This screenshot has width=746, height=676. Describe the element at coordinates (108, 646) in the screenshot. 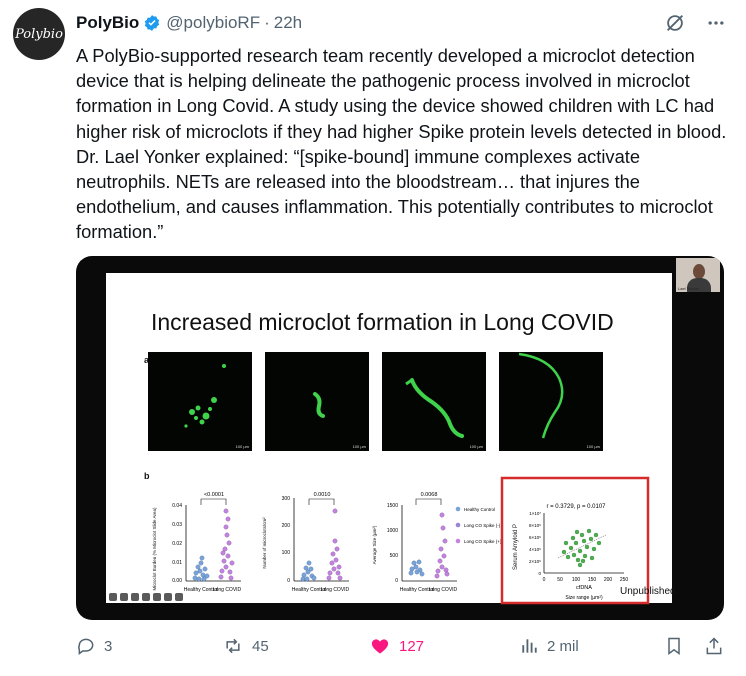

I see `reply-count: 3` at that location.